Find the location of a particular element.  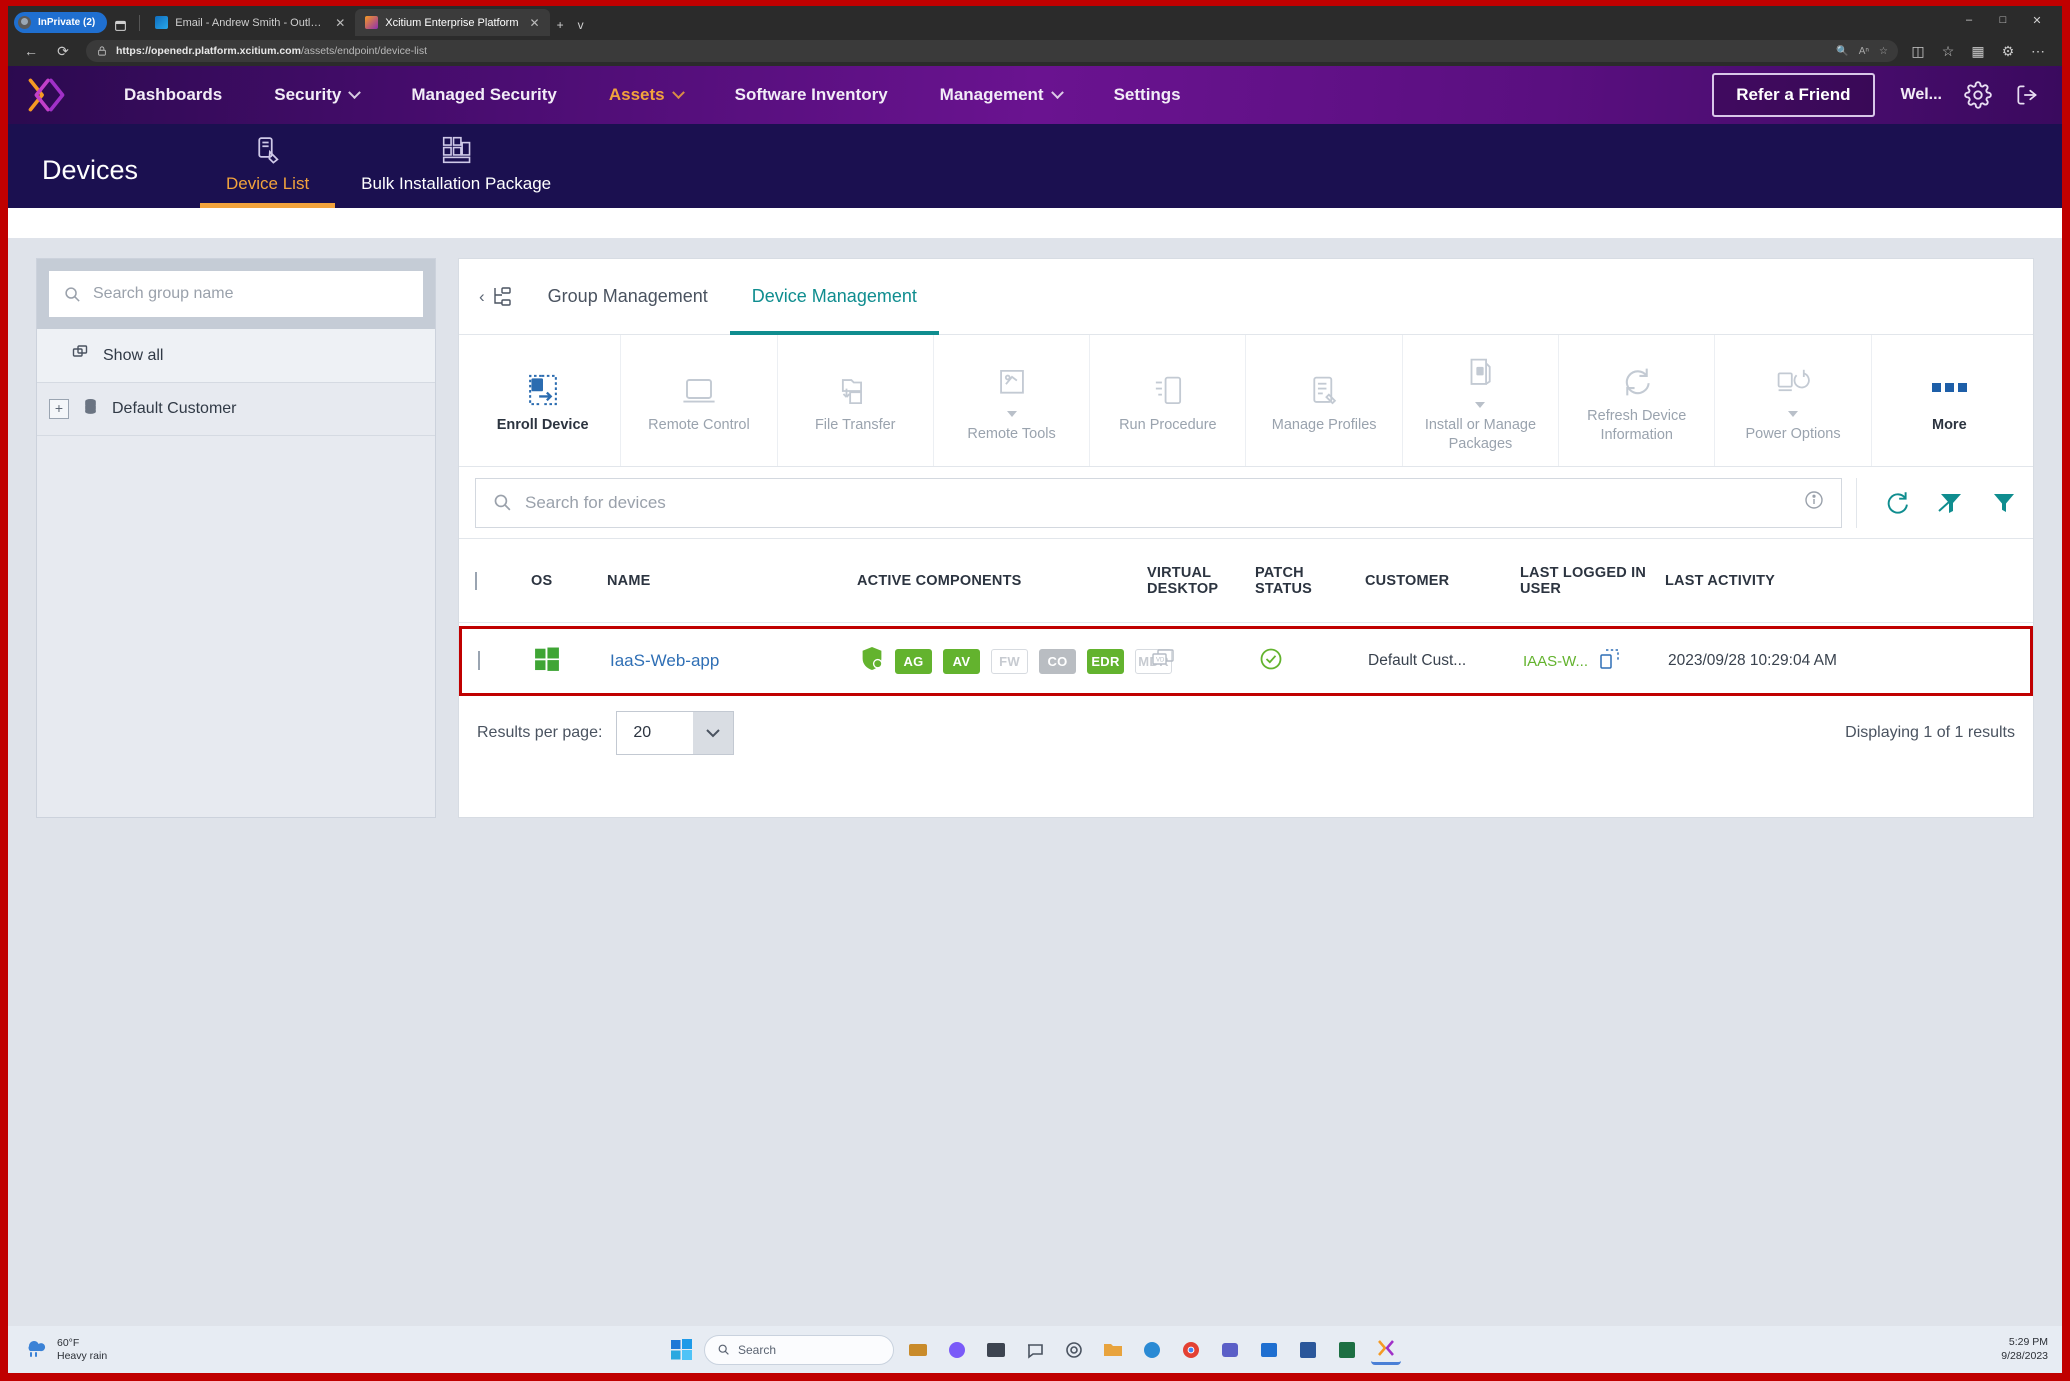

taskbar-clock: 5:29 PM 9/28/2023 is located at coordinates (2024, 1349).